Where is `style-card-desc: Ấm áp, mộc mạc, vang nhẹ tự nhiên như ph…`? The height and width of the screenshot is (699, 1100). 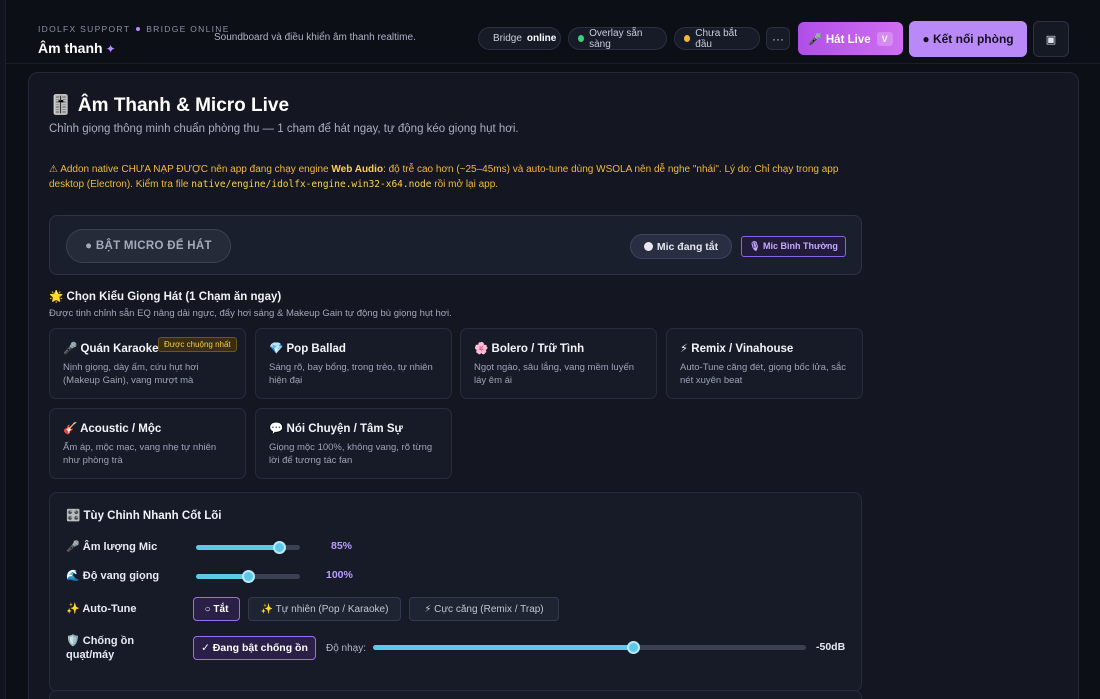 style-card-desc: Ấm áp, mộc mạc, vang nhẹ tự nhiên như ph… is located at coordinates (140, 454).